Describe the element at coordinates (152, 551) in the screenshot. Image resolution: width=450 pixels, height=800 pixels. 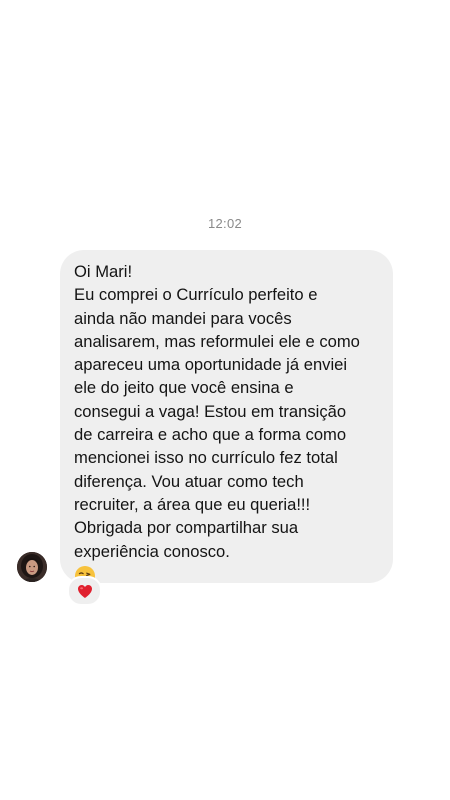
I see `message-line: experiência conosco.` at that location.